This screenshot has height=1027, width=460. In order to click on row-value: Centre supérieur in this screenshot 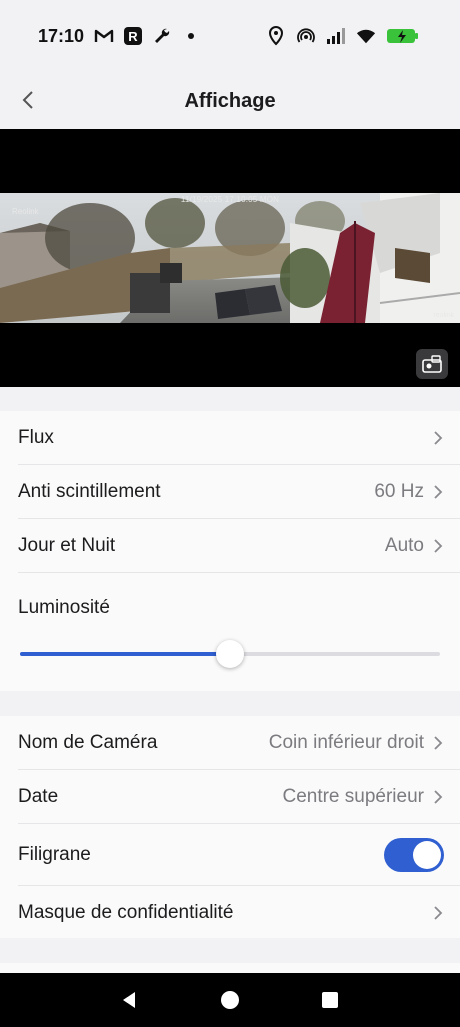, I will do `click(353, 796)`.